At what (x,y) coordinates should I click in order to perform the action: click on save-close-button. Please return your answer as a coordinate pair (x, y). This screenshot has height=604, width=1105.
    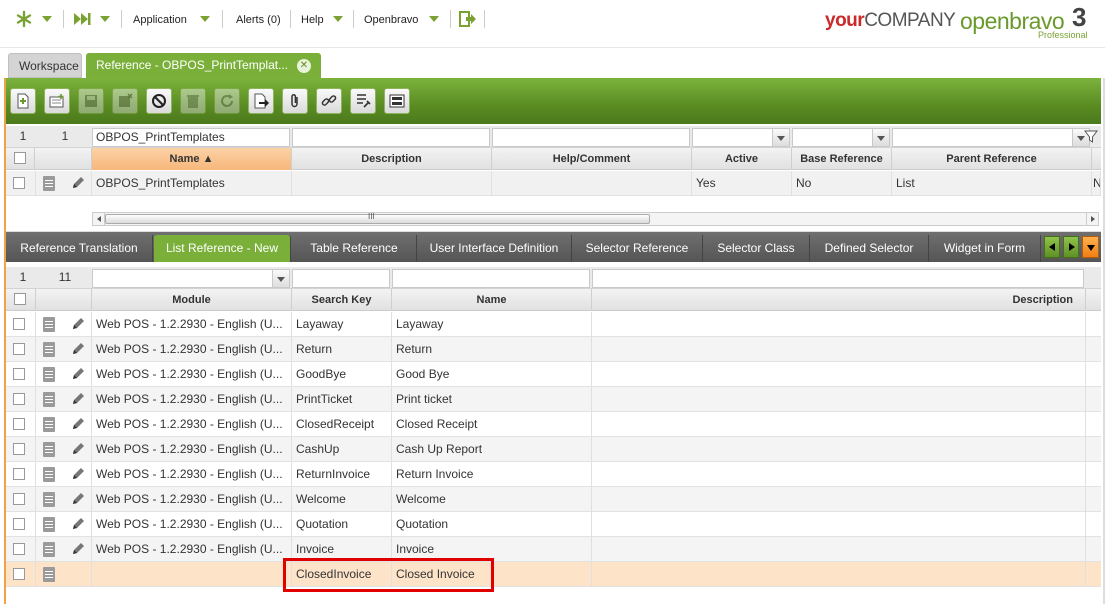
    Looking at the image, I should click on (125, 101).